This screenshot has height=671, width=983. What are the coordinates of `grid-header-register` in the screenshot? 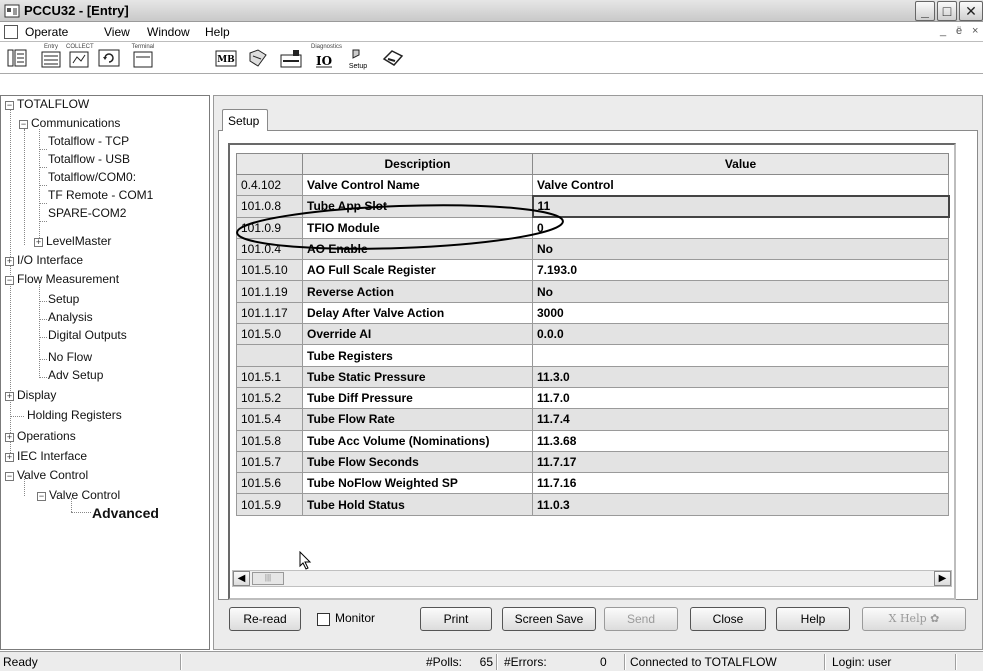 It's located at (269, 164).